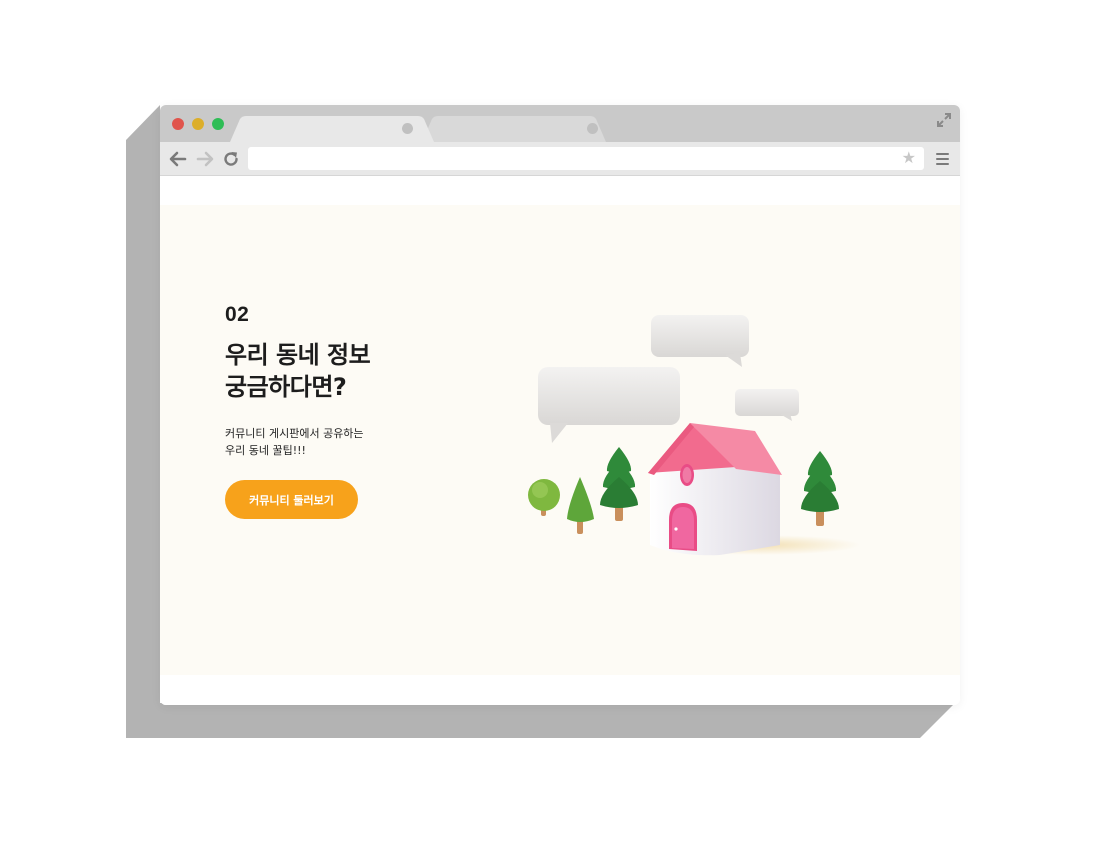 This screenshot has height=850, width=1120. I want to click on speech-bubble-top, so click(700, 341).